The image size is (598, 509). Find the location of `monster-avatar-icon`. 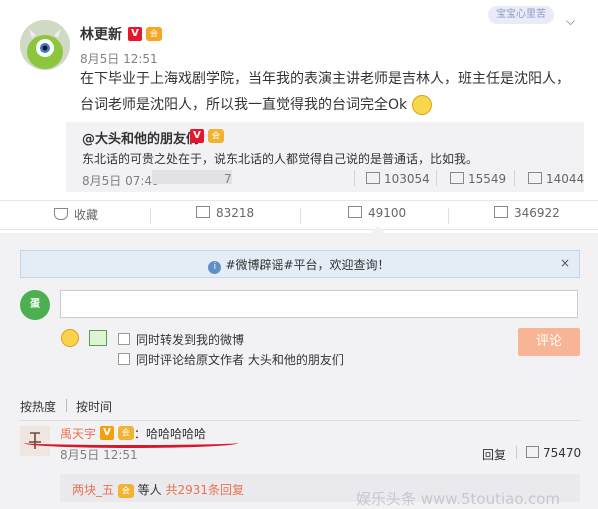

monster-avatar-icon is located at coordinates (45, 45).